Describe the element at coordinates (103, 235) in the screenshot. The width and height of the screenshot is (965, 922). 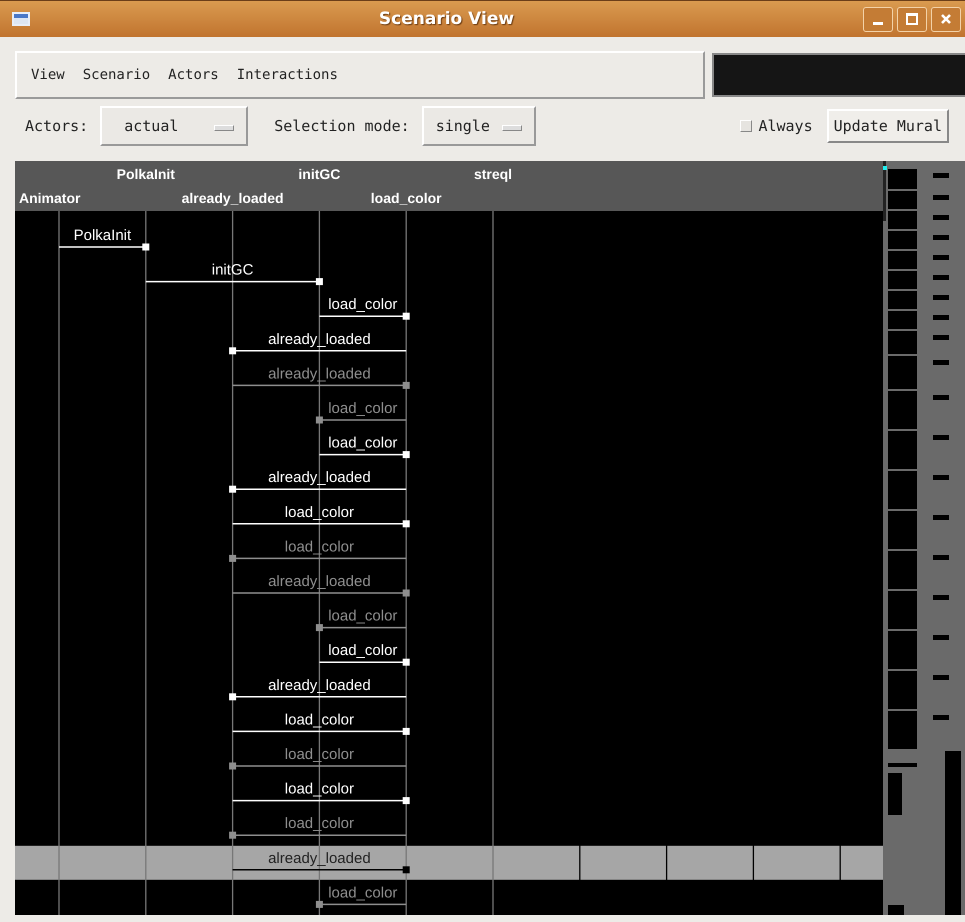
I see `message-label: PolkaInit` at that location.